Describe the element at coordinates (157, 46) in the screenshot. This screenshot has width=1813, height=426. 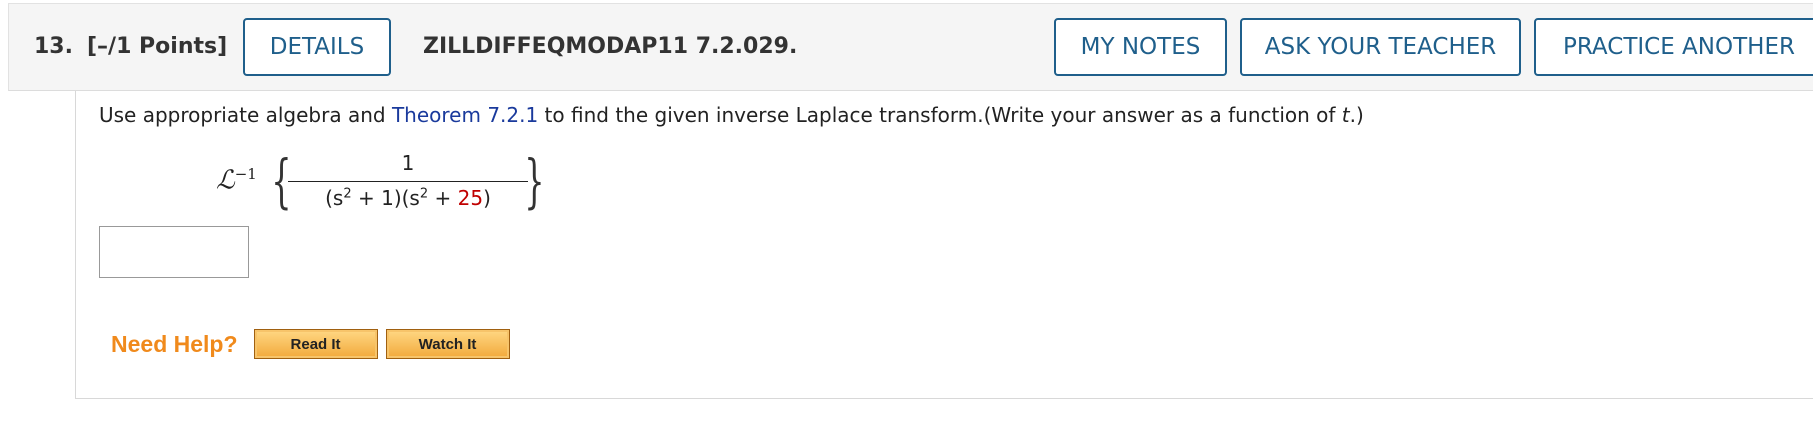
I see `points-label: [–/1 Points]` at that location.